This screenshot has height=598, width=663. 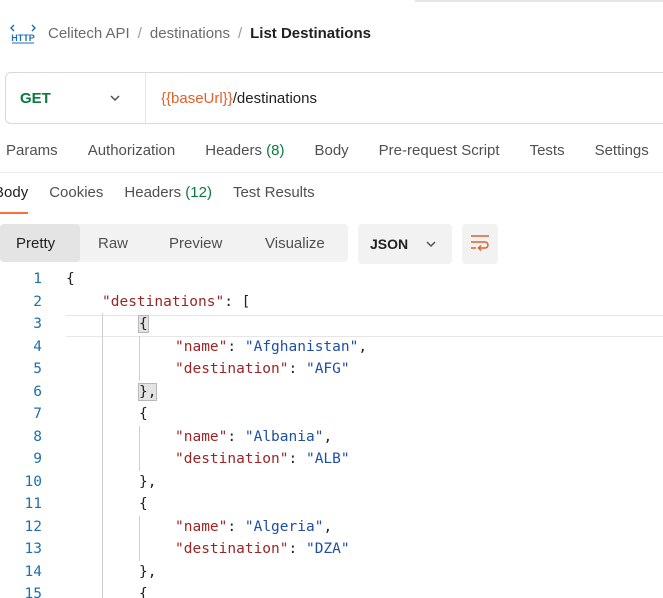 What do you see at coordinates (547, 154) in the screenshot?
I see `tab-tests: Tests` at bounding box center [547, 154].